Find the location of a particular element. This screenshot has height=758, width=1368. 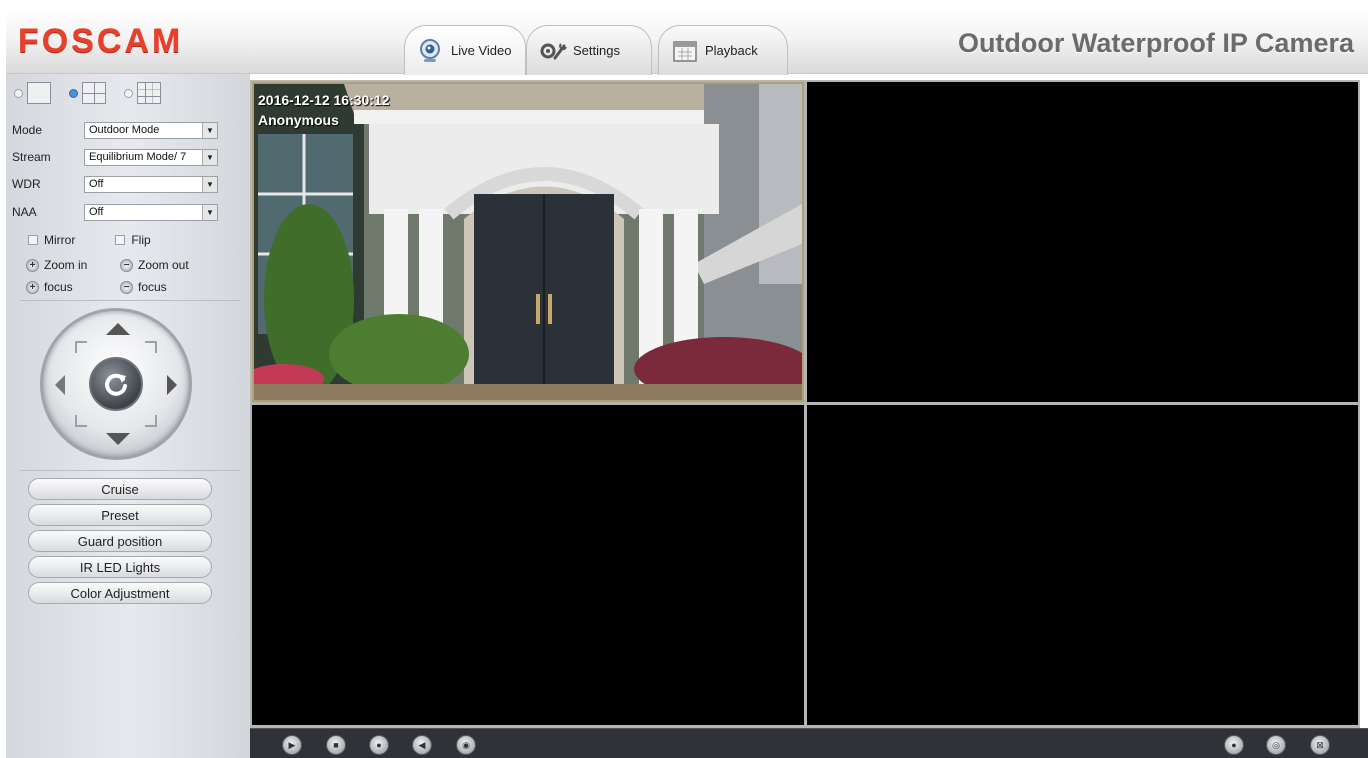

color-adjustment-button: Color Adjustment is located at coordinates (120, 593).